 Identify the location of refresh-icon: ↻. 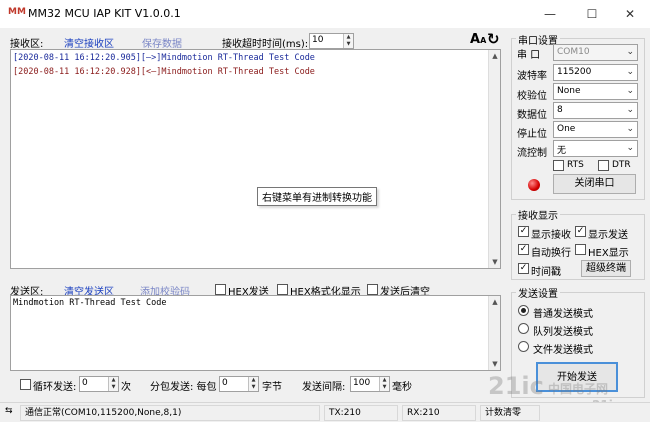
(493, 39).